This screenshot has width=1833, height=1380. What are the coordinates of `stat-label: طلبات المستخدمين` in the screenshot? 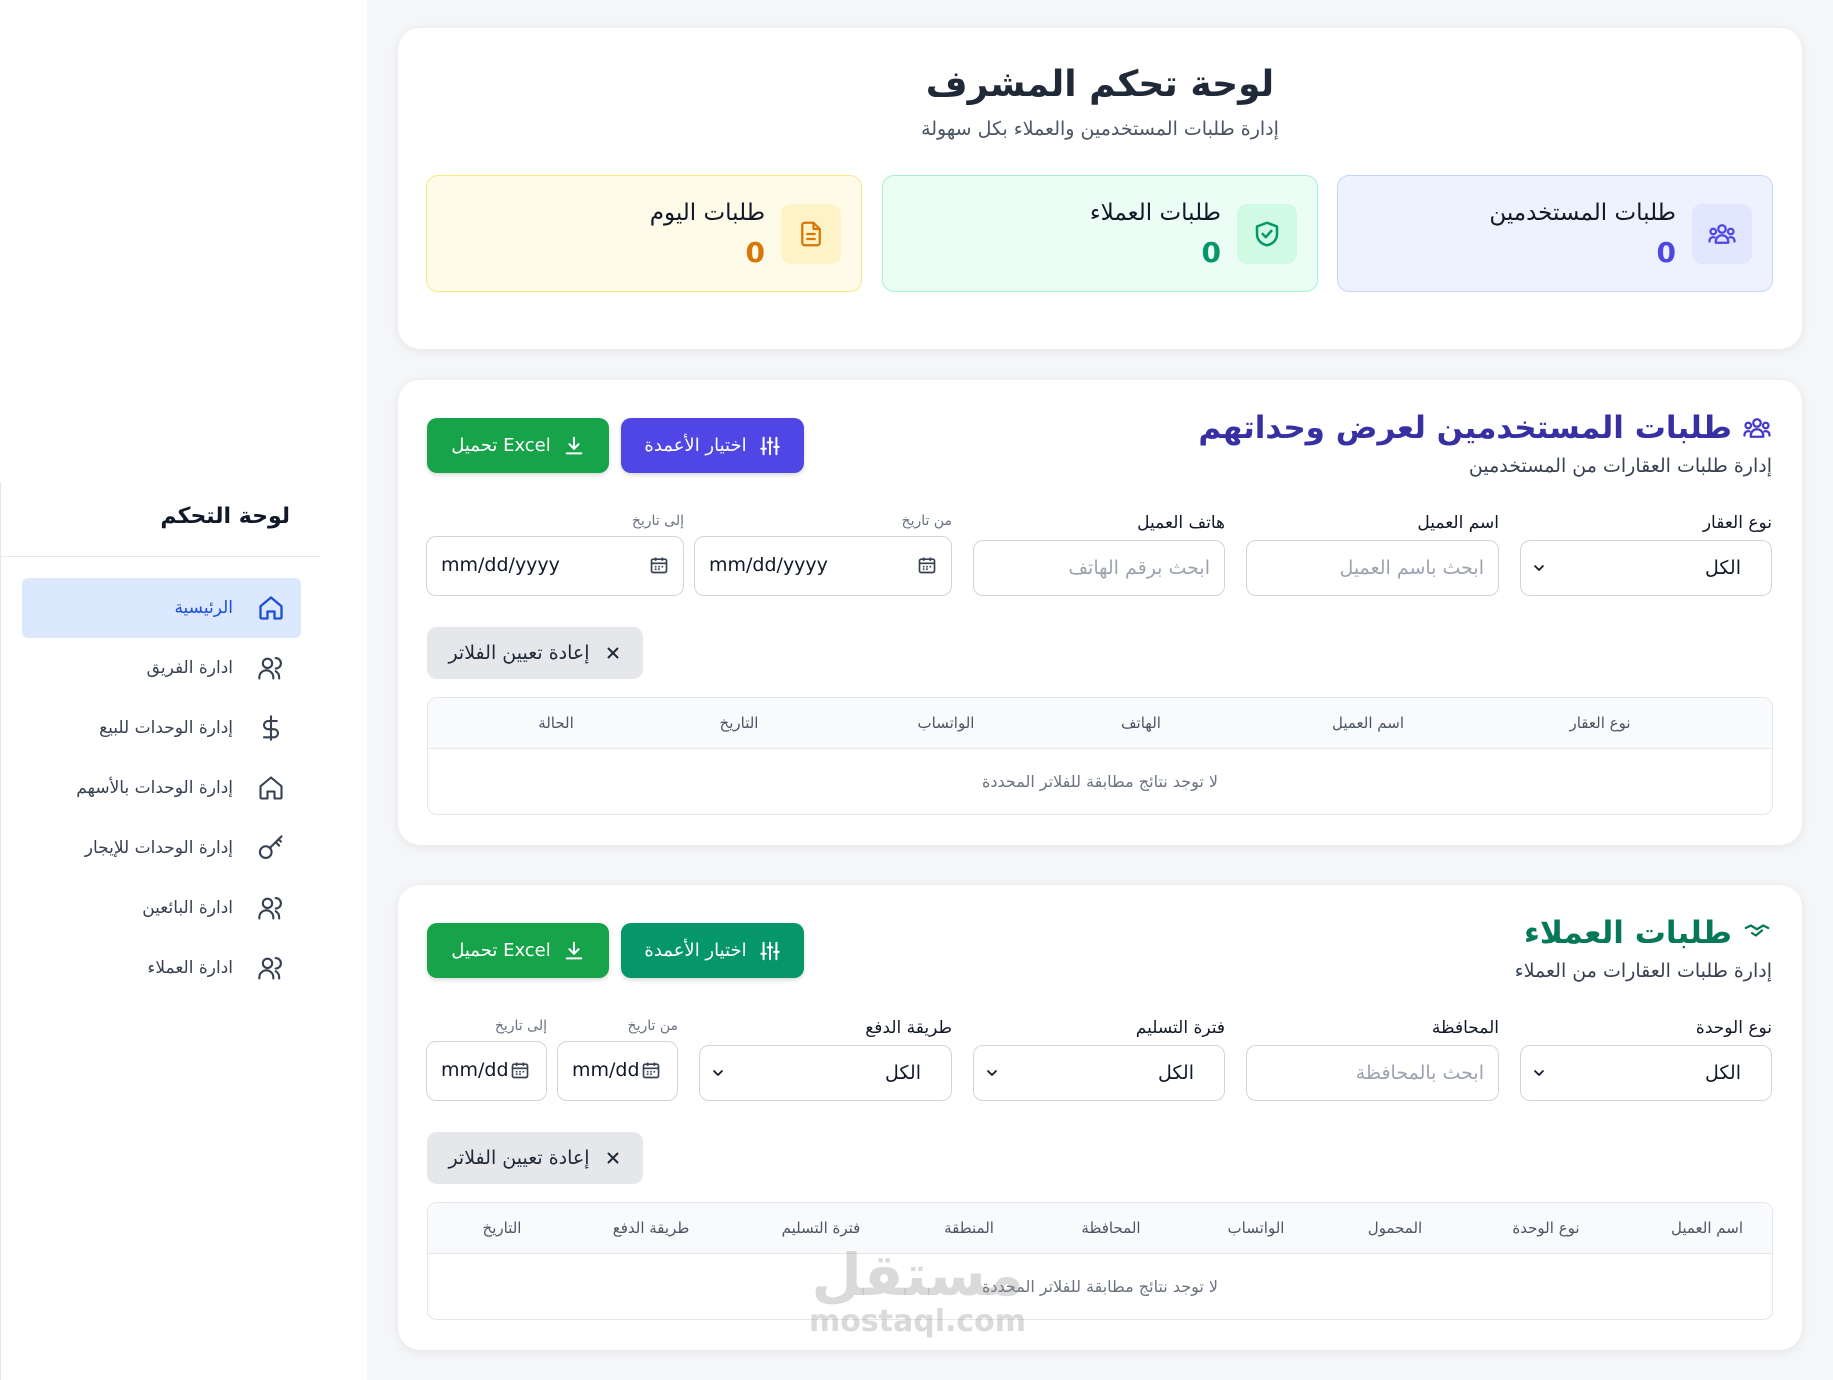 It's located at (1582, 213).